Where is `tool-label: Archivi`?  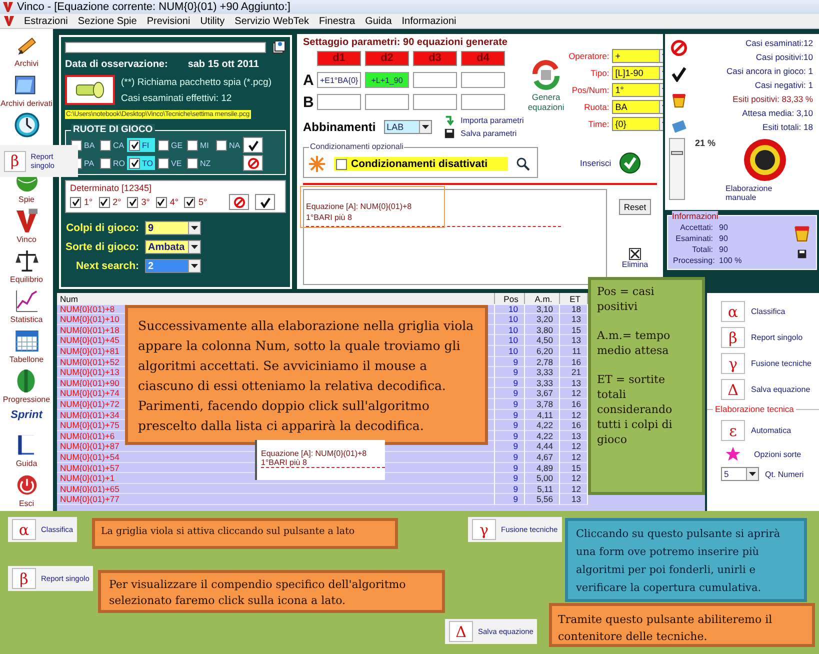 tool-label: Archivi is located at coordinates (26, 63).